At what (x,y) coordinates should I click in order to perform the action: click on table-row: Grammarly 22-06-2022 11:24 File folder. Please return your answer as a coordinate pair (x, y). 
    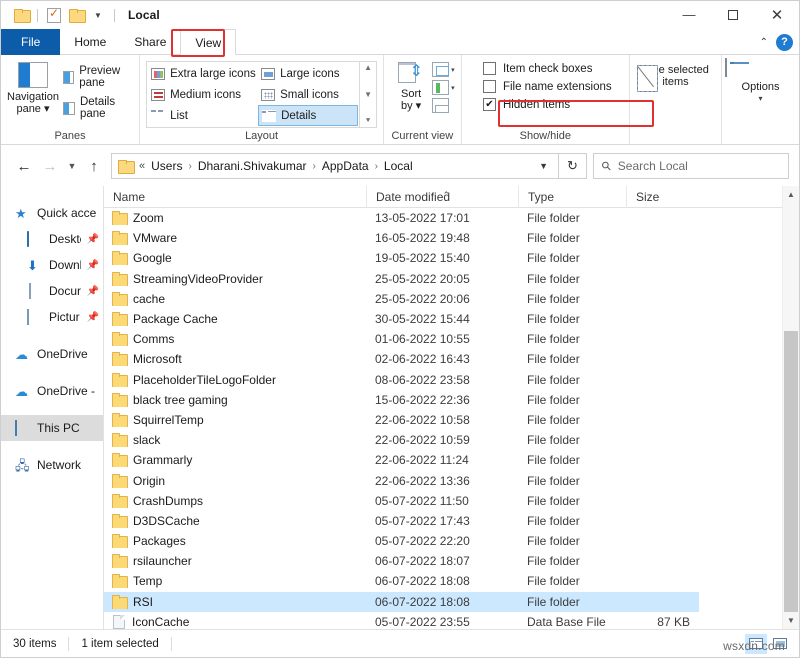
    Looking at the image, I should click on (401, 460).